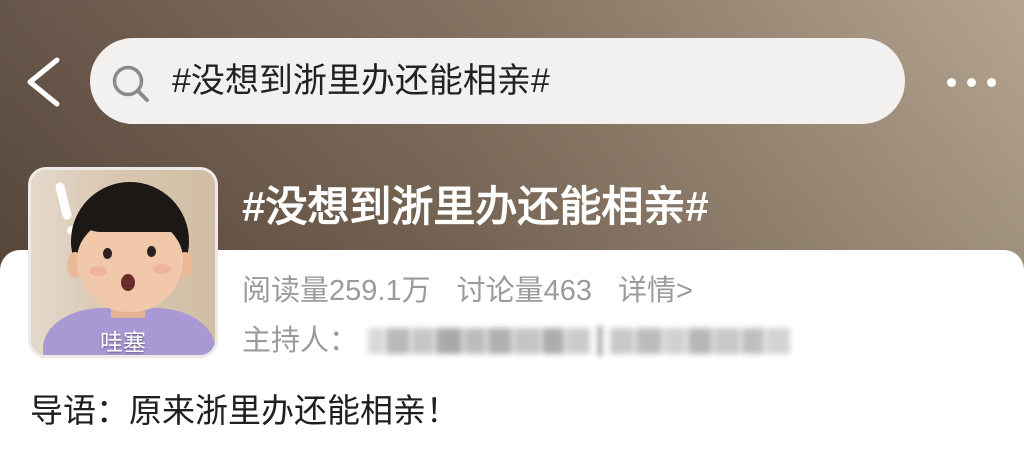 The height and width of the screenshot is (451, 1024). Describe the element at coordinates (123, 342) in the screenshot. I see `avatar-caption: 哇塞` at that location.